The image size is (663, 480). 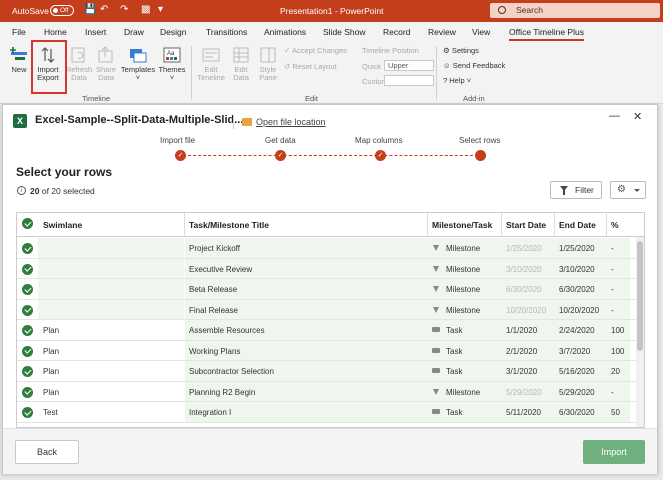 I want to click on tab-transitions: Transitions, so click(x=226, y=32).